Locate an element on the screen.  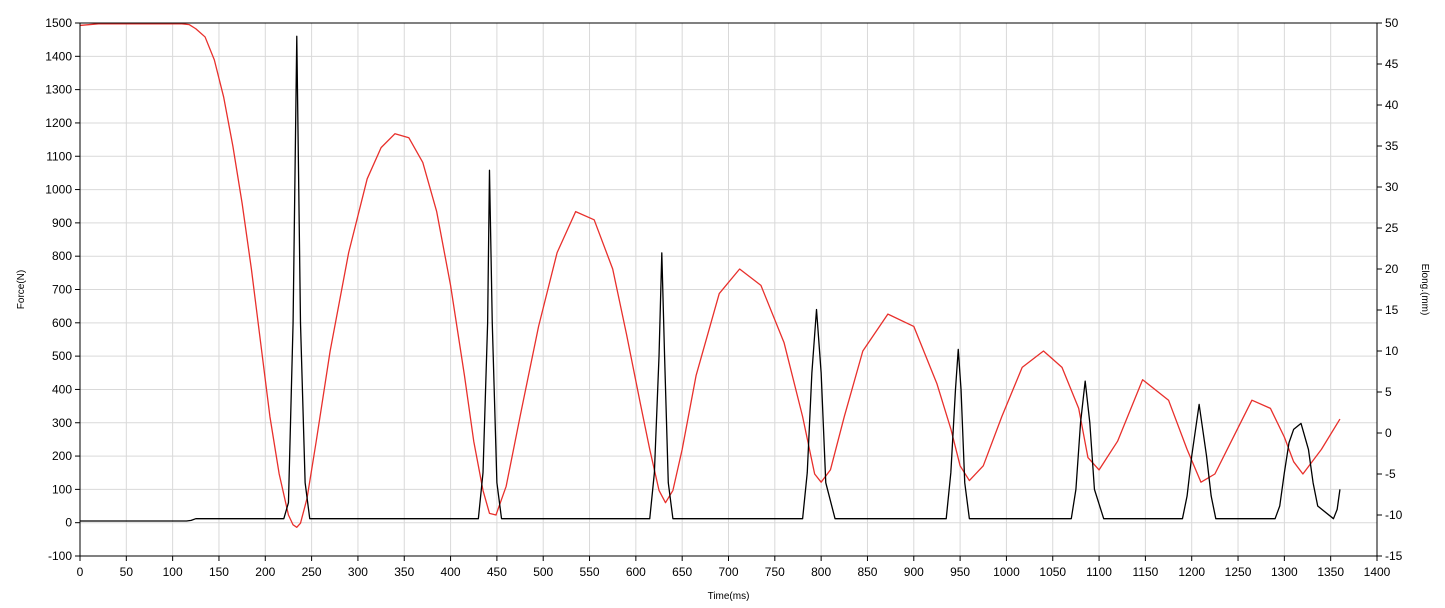
x-tick-label: 550 is located at coordinates (590, 572).